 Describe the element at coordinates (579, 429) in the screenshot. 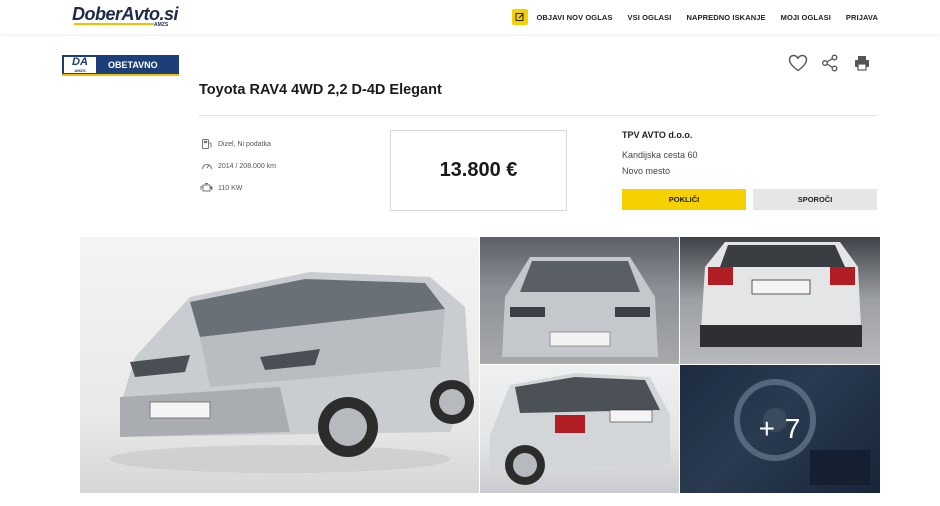

I see `gallery-photo-side` at that location.